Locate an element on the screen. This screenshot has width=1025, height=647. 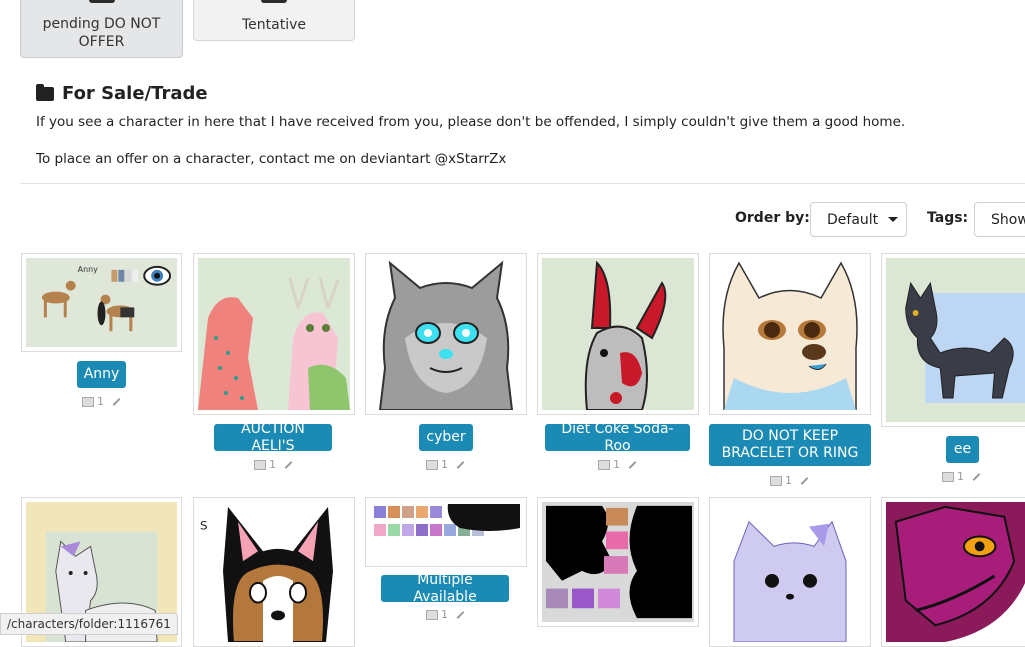
folder-tile-label: pending DO NOT OFFER is located at coordinates (101, 33).